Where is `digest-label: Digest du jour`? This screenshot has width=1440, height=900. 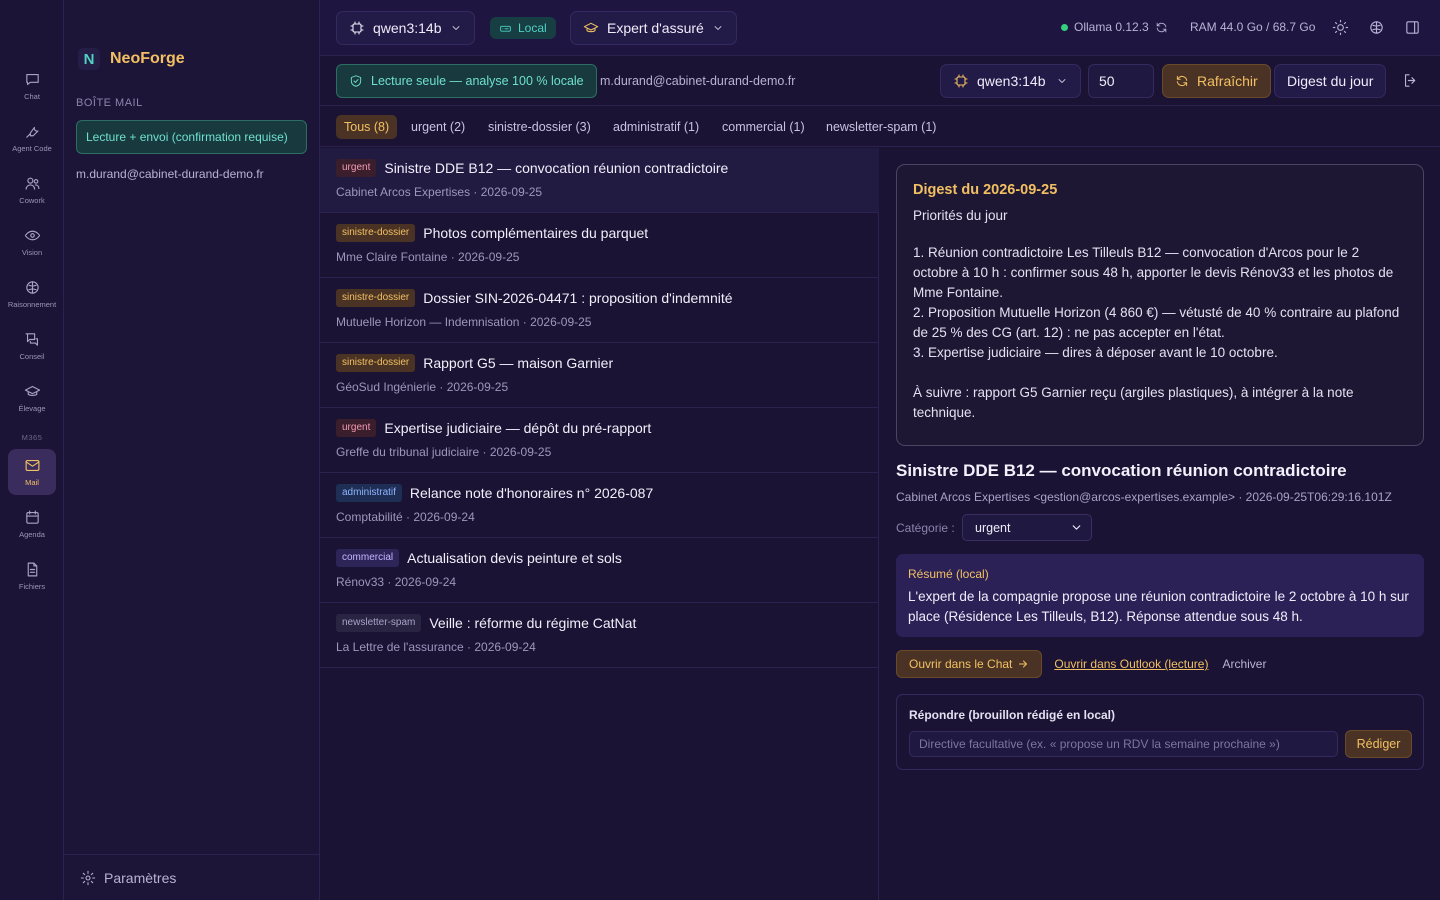 digest-label: Digest du jour is located at coordinates (1330, 81).